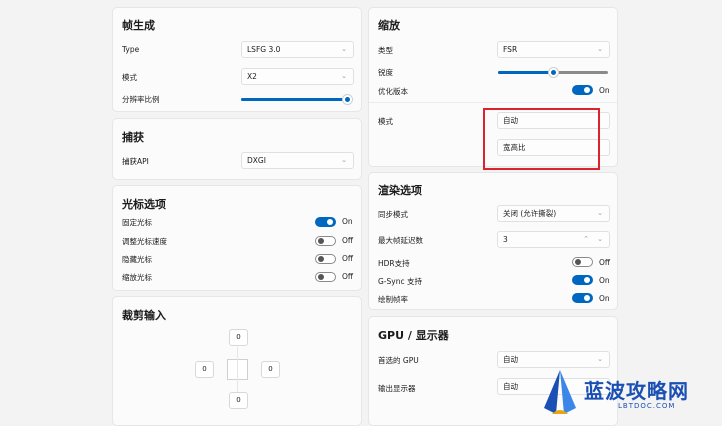 The width and height of the screenshot is (722, 426). What do you see at coordinates (138, 25) in the screenshot?
I see `frame-generation-title: 帧生成` at bounding box center [138, 25].